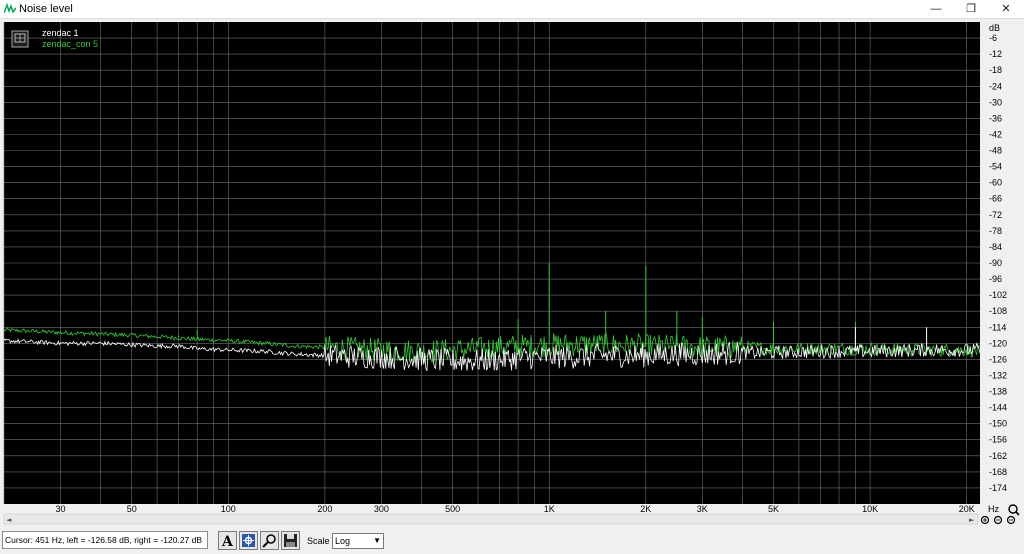 This screenshot has width=1024, height=554. I want to click on x-tick-label: 500, so click(452, 509).